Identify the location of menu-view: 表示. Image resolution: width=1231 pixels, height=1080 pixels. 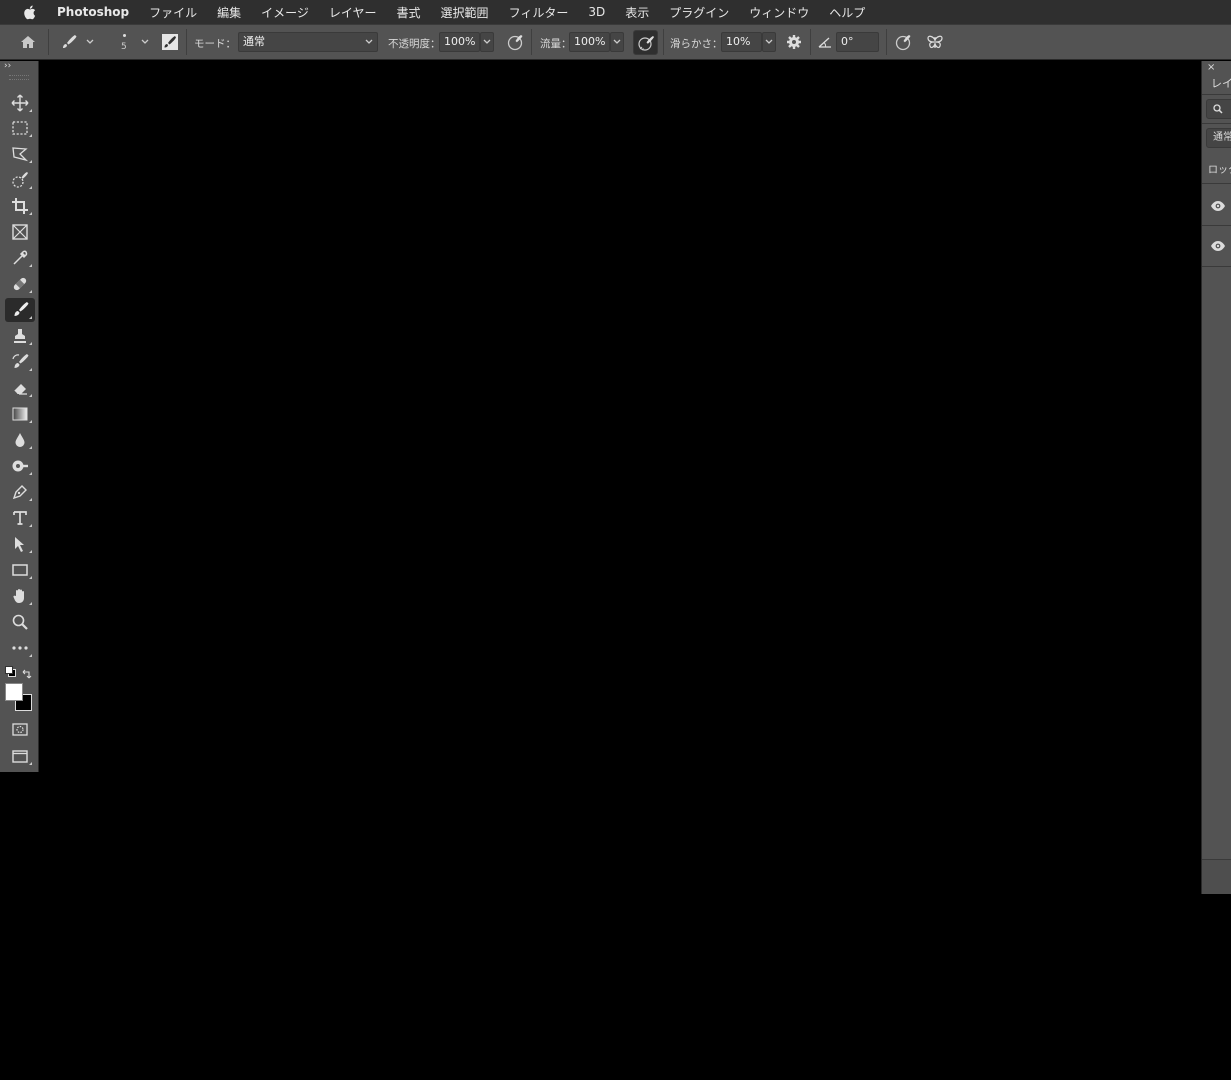
(637, 12).